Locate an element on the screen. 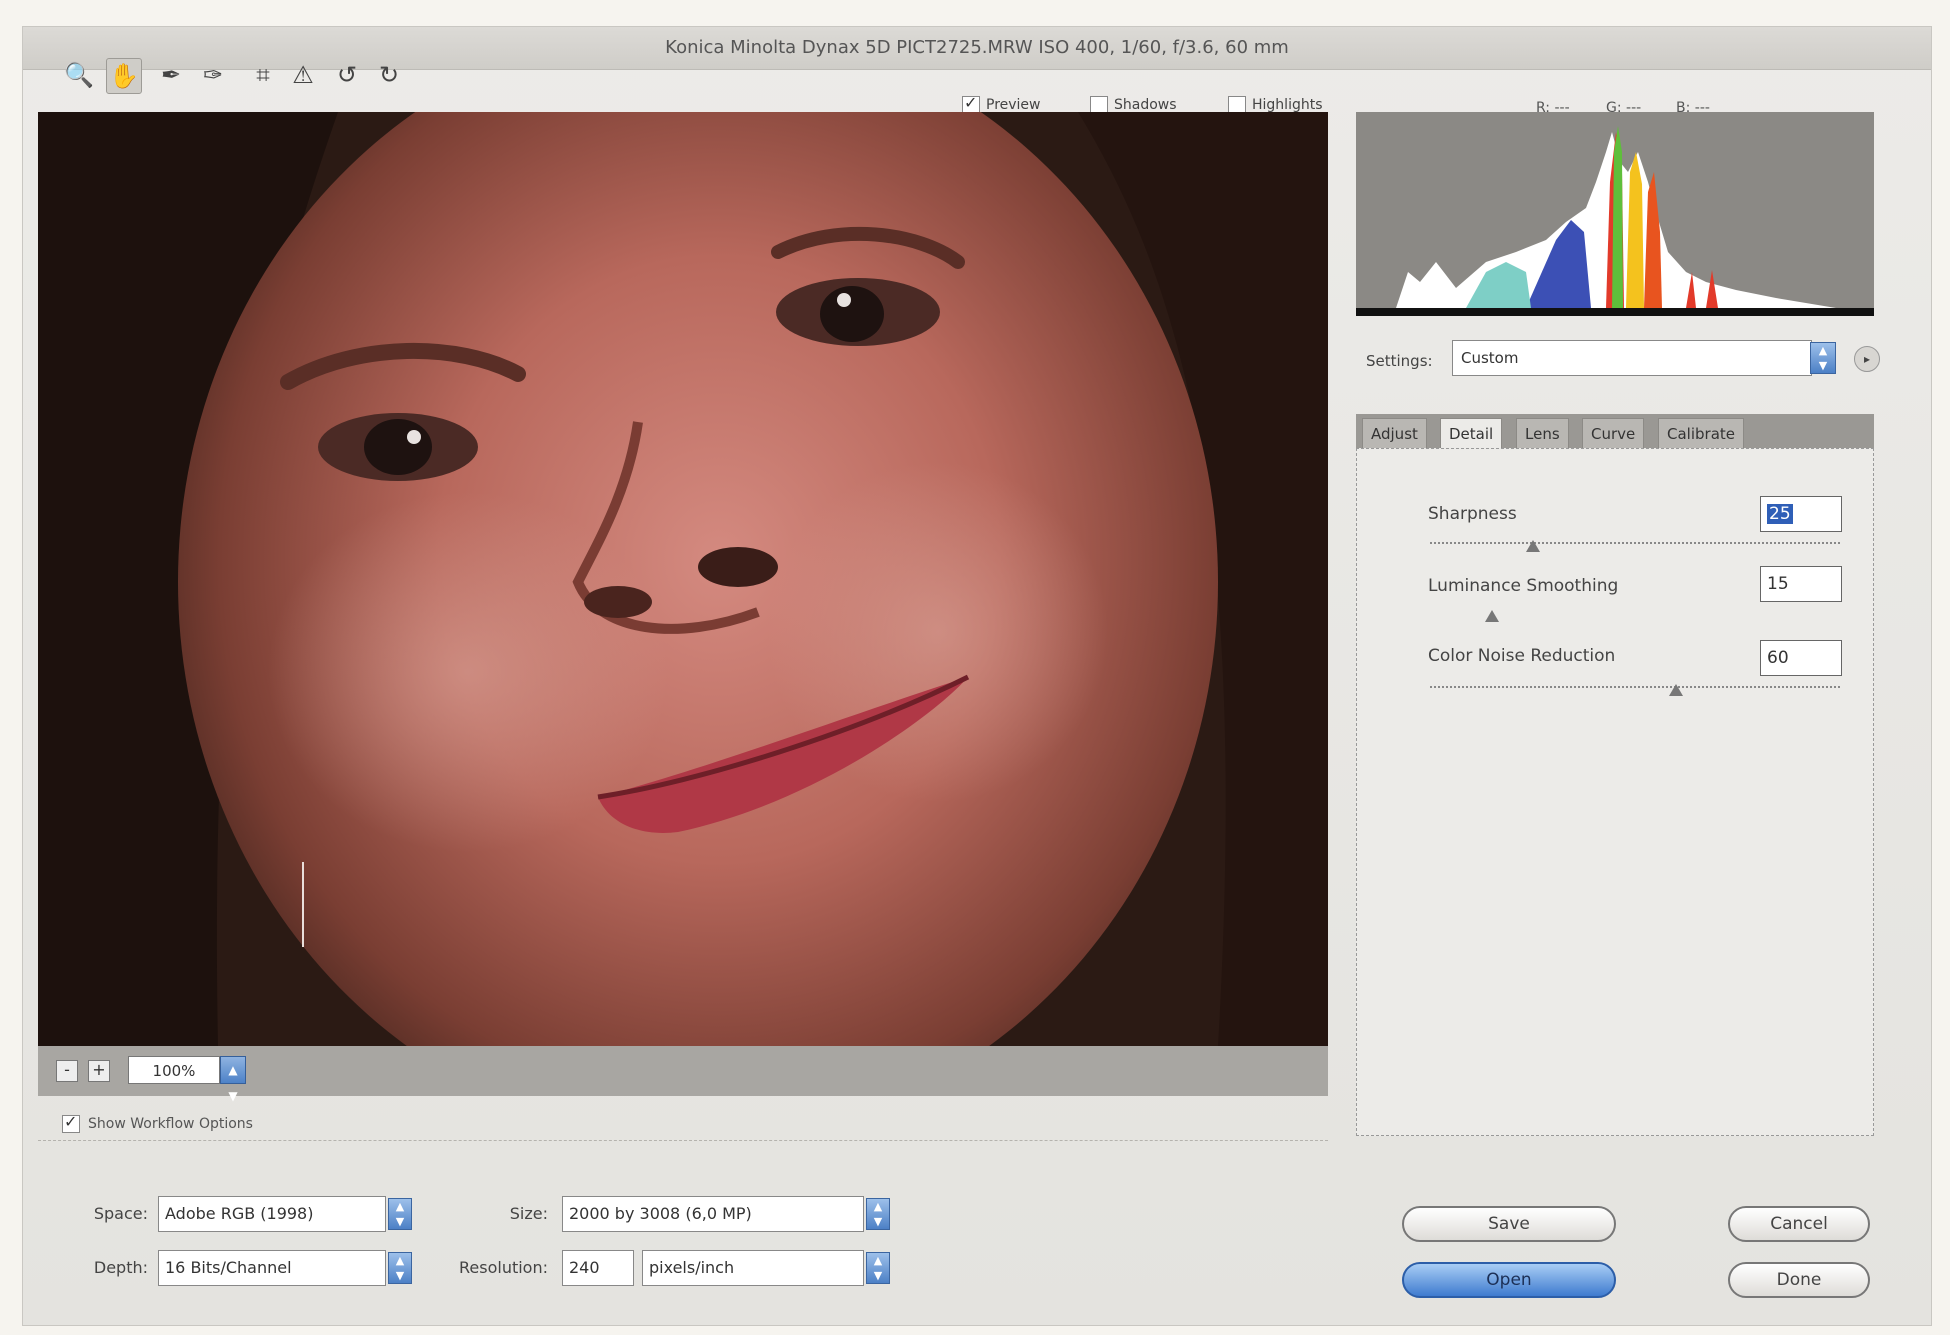  sharpness-slider-thumb is located at coordinates (1532, 546).